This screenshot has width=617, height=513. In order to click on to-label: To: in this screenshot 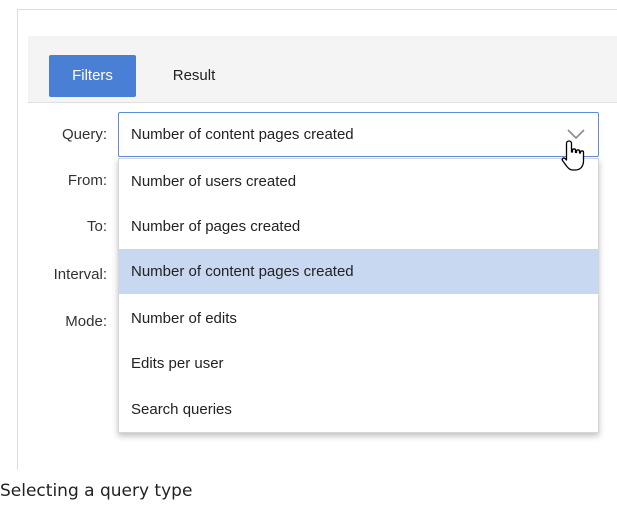, I will do `click(96, 226)`.